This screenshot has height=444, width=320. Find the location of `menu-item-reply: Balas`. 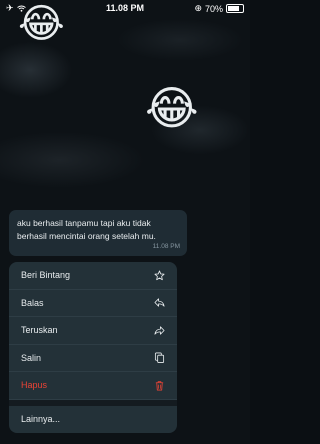

menu-item-reply: Balas is located at coordinates (93, 303).